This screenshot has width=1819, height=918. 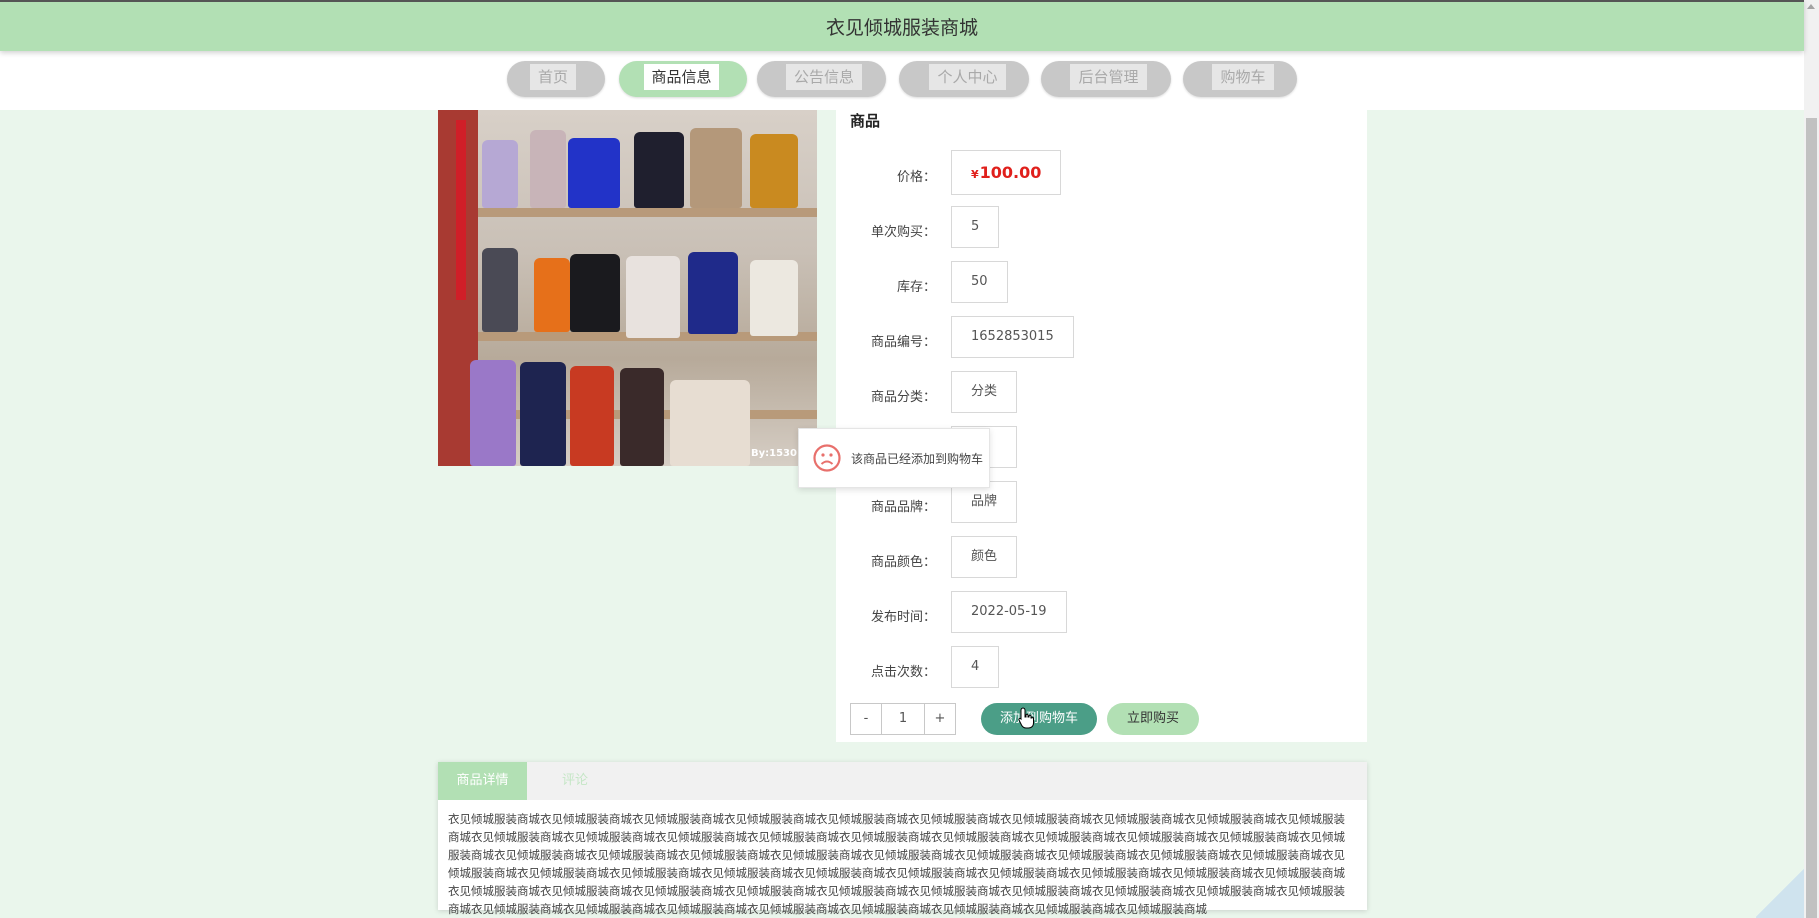 I want to click on detail-tabs: 商品详情 评论, so click(x=902, y=781).